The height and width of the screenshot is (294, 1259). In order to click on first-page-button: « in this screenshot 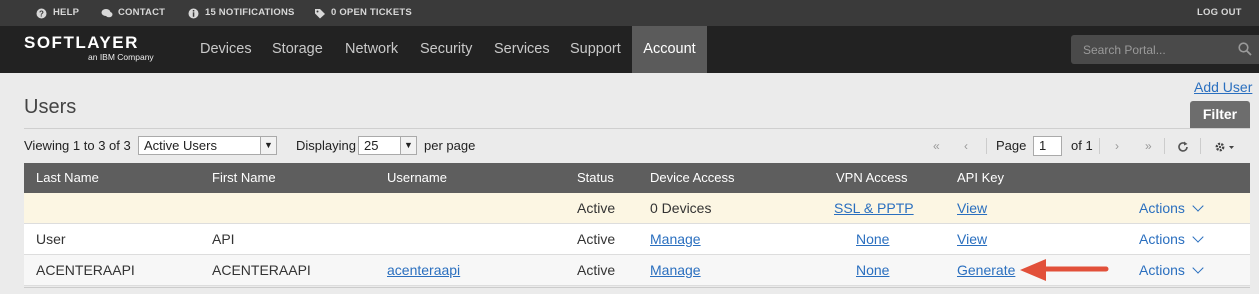, I will do `click(936, 146)`.